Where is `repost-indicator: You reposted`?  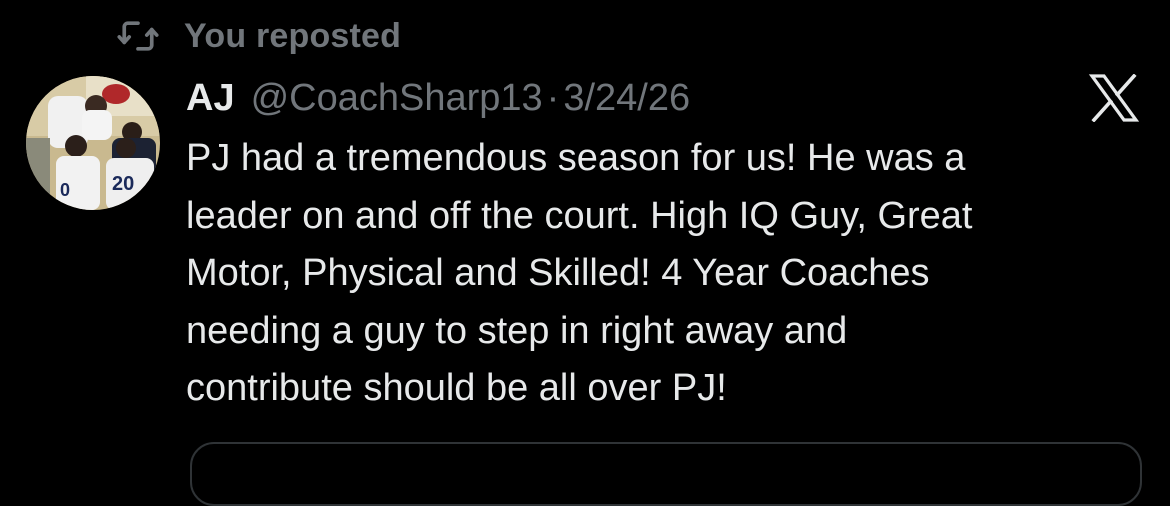 repost-indicator: You reposted is located at coordinates (258, 36).